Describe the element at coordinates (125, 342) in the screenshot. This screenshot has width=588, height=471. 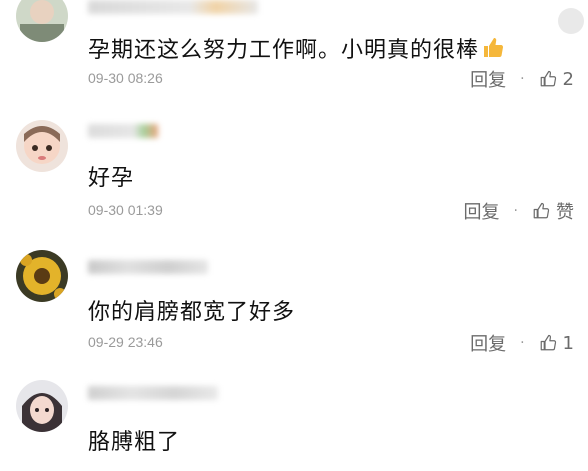
I see `comment-time: 09-29 23:46` at that location.